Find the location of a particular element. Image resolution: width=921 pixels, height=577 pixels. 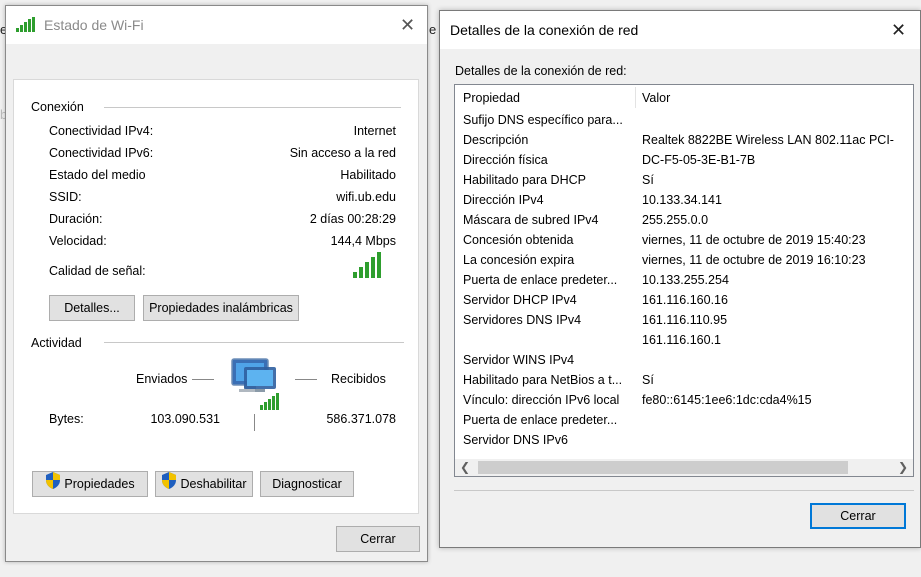

wireless-properties-button: Propiedades inalámbricas is located at coordinates (221, 308).